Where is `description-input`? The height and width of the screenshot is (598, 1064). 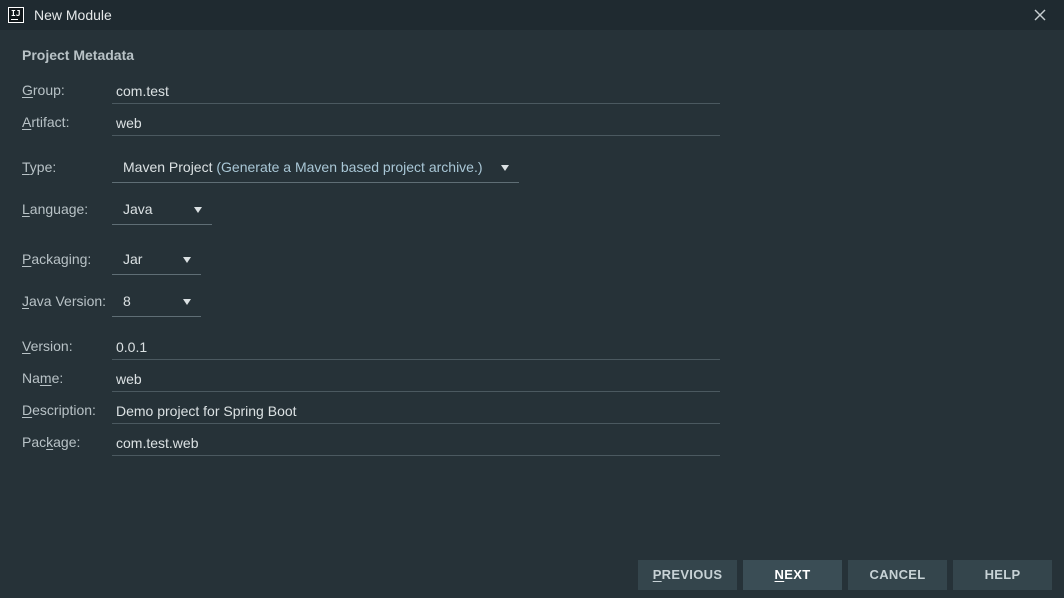
description-input is located at coordinates (414, 411).